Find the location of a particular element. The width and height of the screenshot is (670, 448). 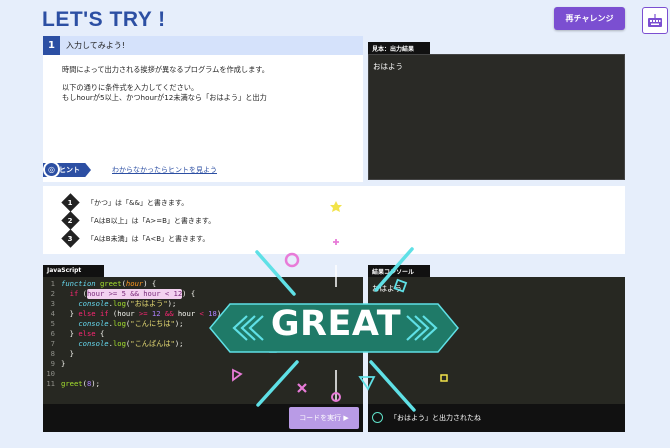

hint-text: 「AはB未満」は「A<B」と書きます。 is located at coordinates (148, 238).